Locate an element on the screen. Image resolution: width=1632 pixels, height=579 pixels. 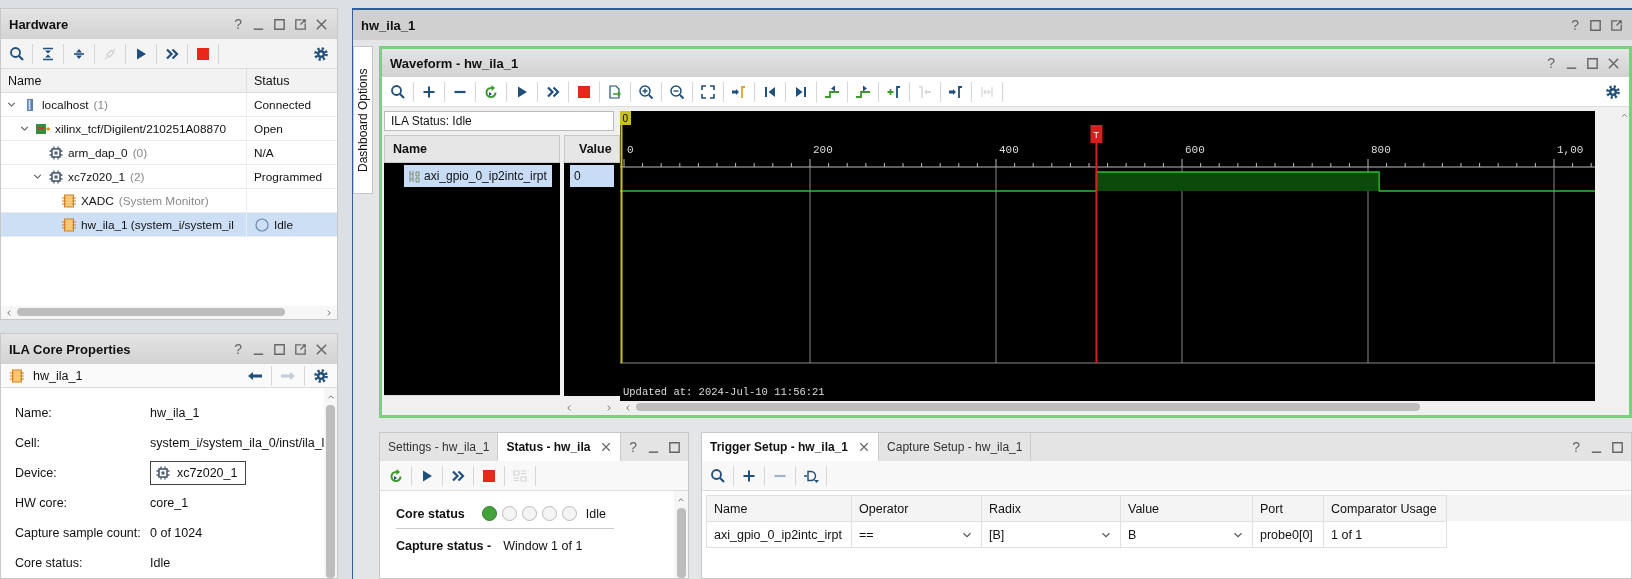
status-text: Programmed is located at coordinates (288, 176).